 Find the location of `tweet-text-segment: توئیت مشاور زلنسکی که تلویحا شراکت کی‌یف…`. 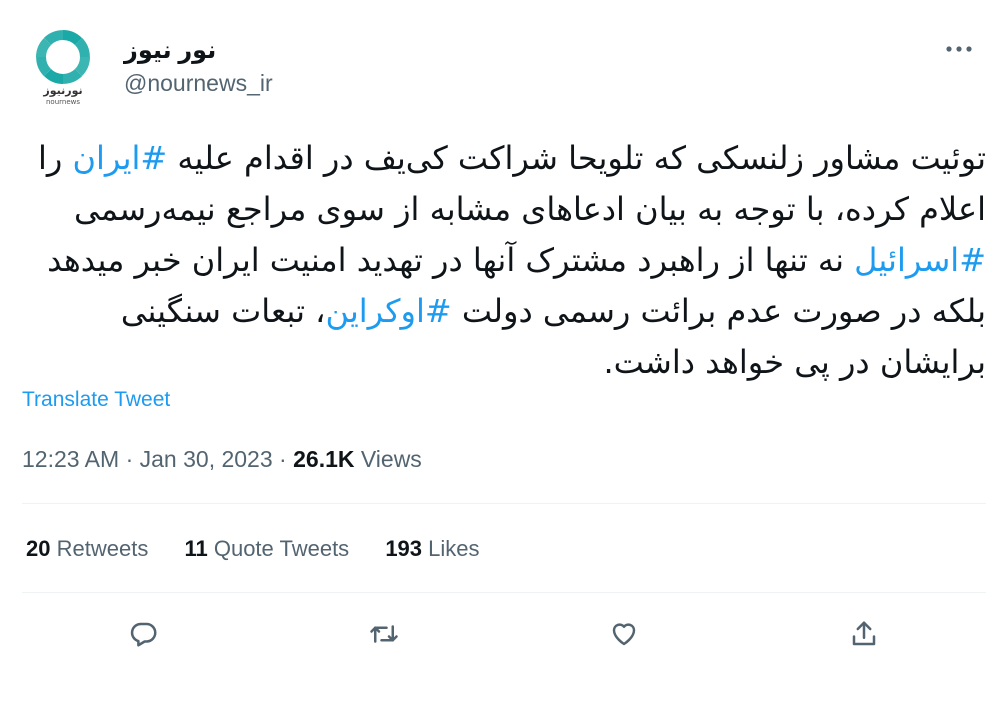

tweet-text-segment: توئیت مشاور زلنسکی که تلویحا شراکت کی‌یف… is located at coordinates (576, 158).